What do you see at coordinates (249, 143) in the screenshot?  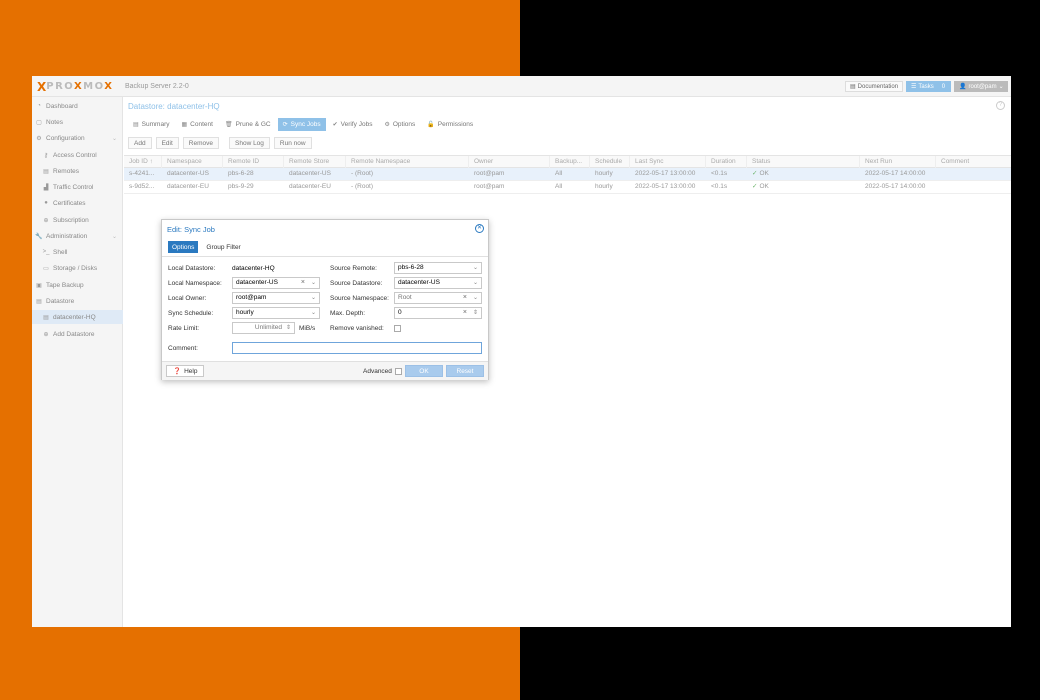 I see `show-log-button: Show Log` at bounding box center [249, 143].